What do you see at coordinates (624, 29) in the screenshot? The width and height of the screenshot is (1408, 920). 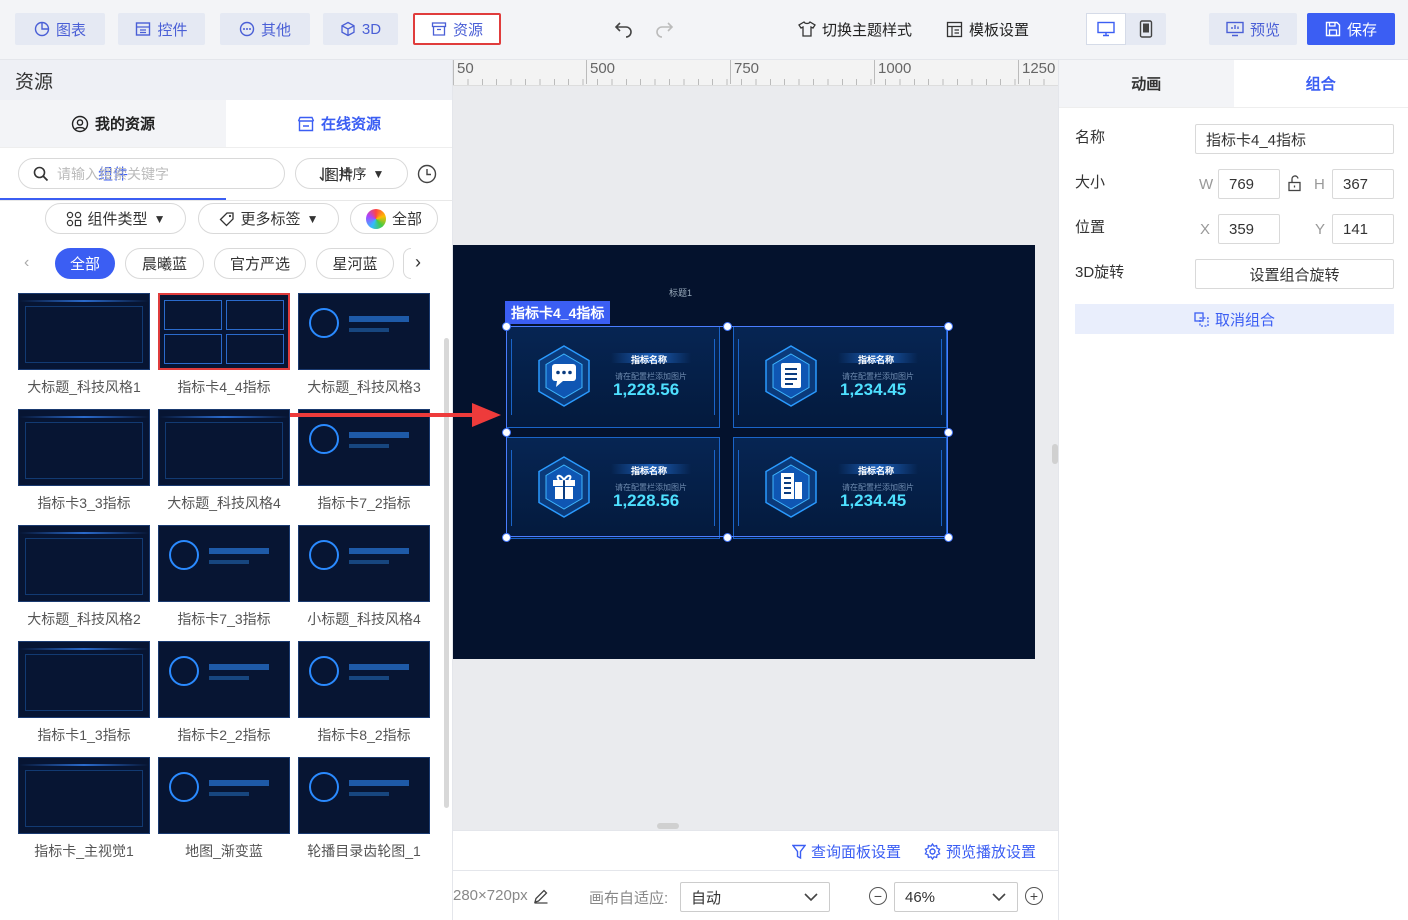 I see `undo-icon` at bounding box center [624, 29].